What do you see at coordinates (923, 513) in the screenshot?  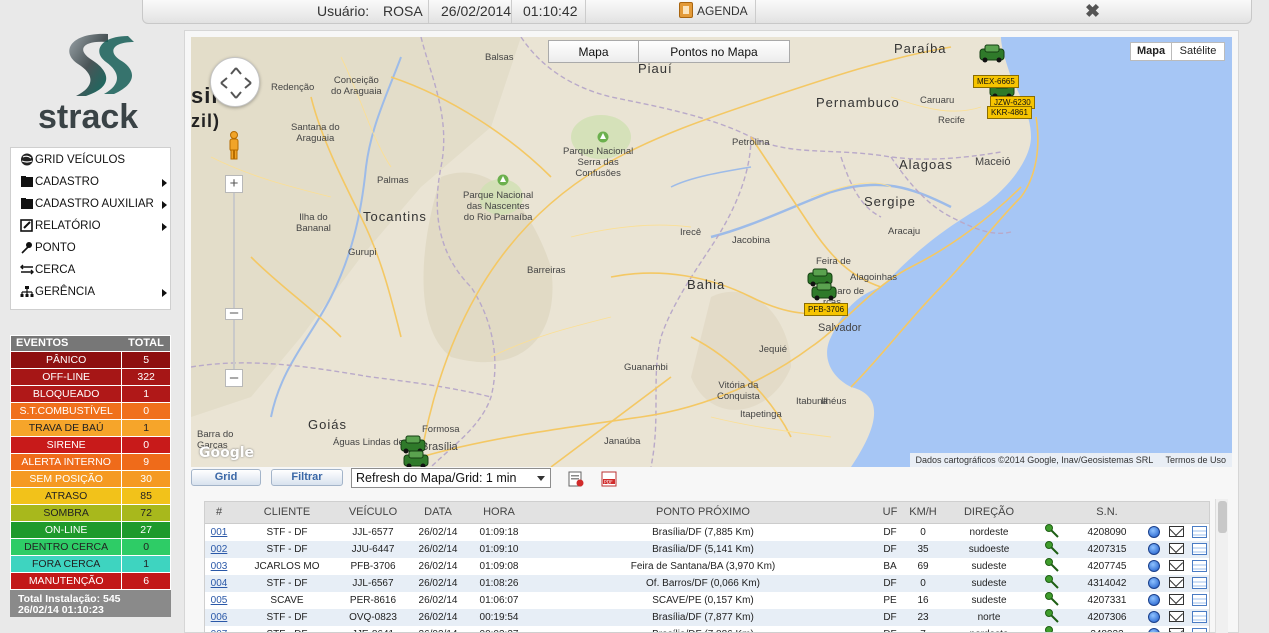 I see `col-header-kmh: KM/H` at bounding box center [923, 513].